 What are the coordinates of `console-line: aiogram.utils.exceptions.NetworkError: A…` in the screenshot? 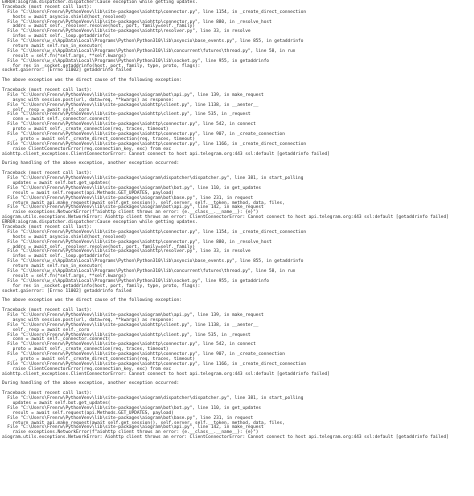 It's located at (225, 438).